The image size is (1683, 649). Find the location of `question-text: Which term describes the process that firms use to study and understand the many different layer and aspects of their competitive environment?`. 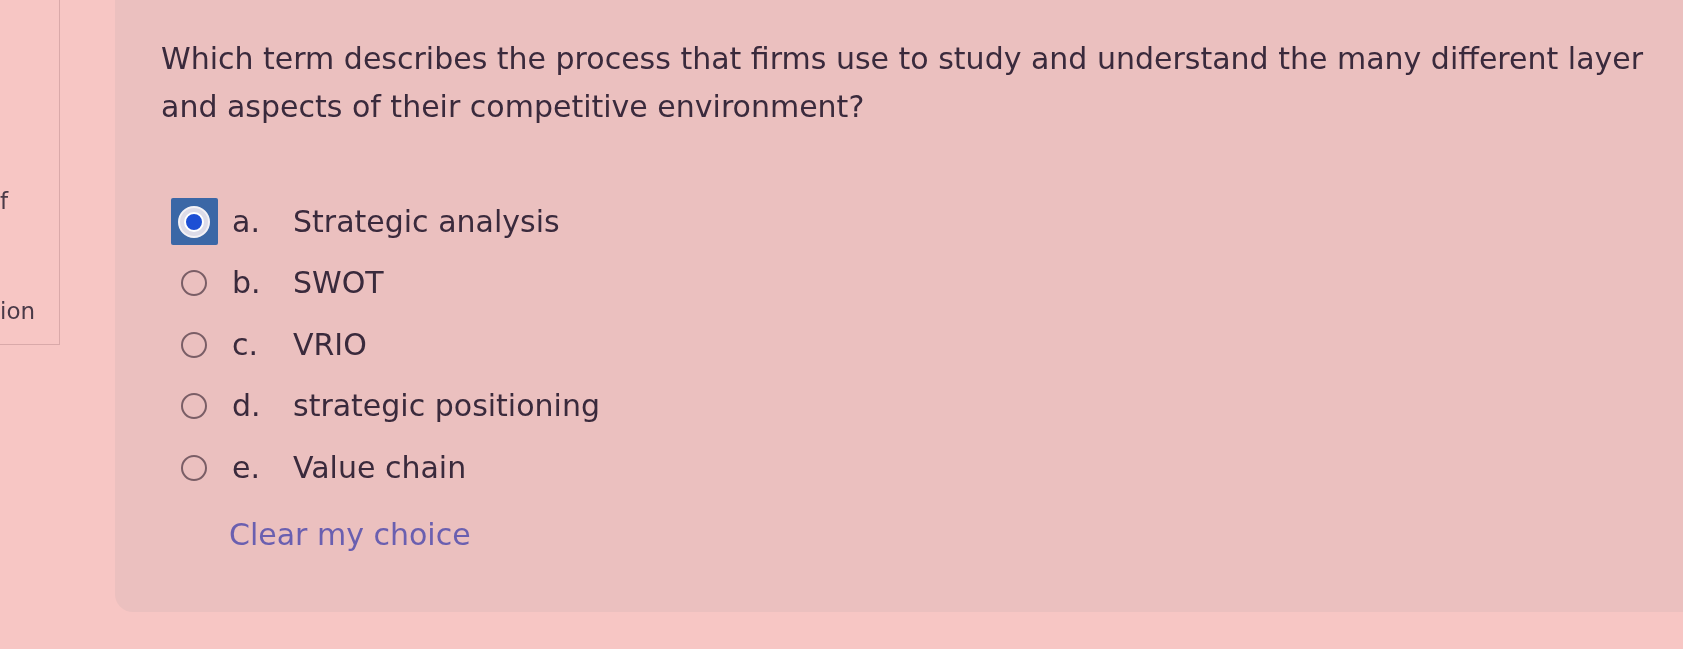

question-text: Which term describes the process that firms use to study and understand the many different layer and aspects of their competitive environment? is located at coordinates (902, 83).